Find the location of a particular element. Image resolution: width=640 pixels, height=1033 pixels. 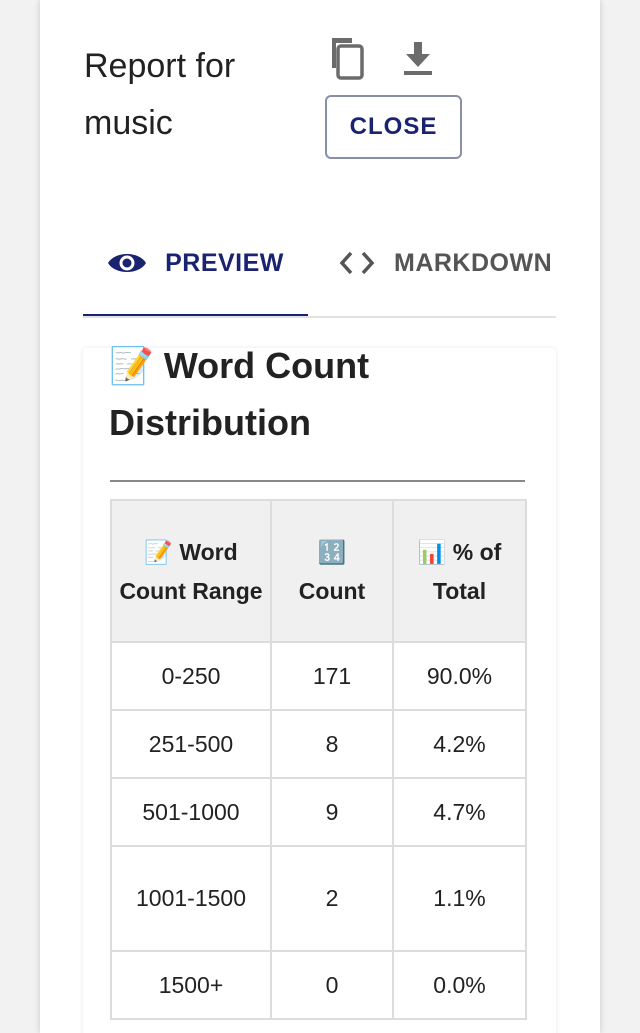

range-cell: 501-1000 is located at coordinates (191, 812).